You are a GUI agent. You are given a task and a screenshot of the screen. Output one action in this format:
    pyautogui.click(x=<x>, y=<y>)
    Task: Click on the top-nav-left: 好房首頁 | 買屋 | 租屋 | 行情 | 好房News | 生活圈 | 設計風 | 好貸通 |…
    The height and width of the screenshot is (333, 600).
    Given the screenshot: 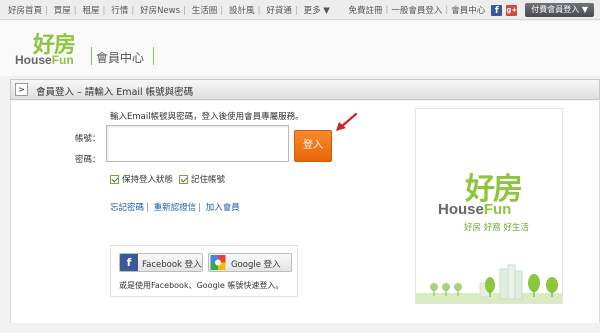 What is the action you would take?
    pyautogui.click(x=169, y=10)
    